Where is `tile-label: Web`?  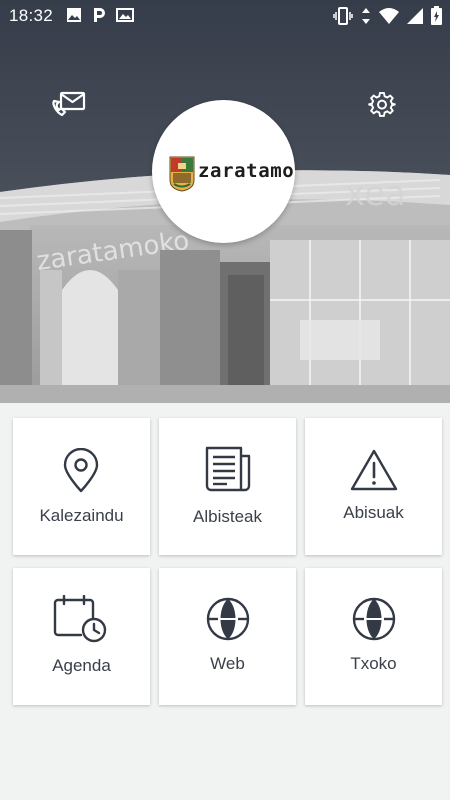 tile-label: Web is located at coordinates (227, 663).